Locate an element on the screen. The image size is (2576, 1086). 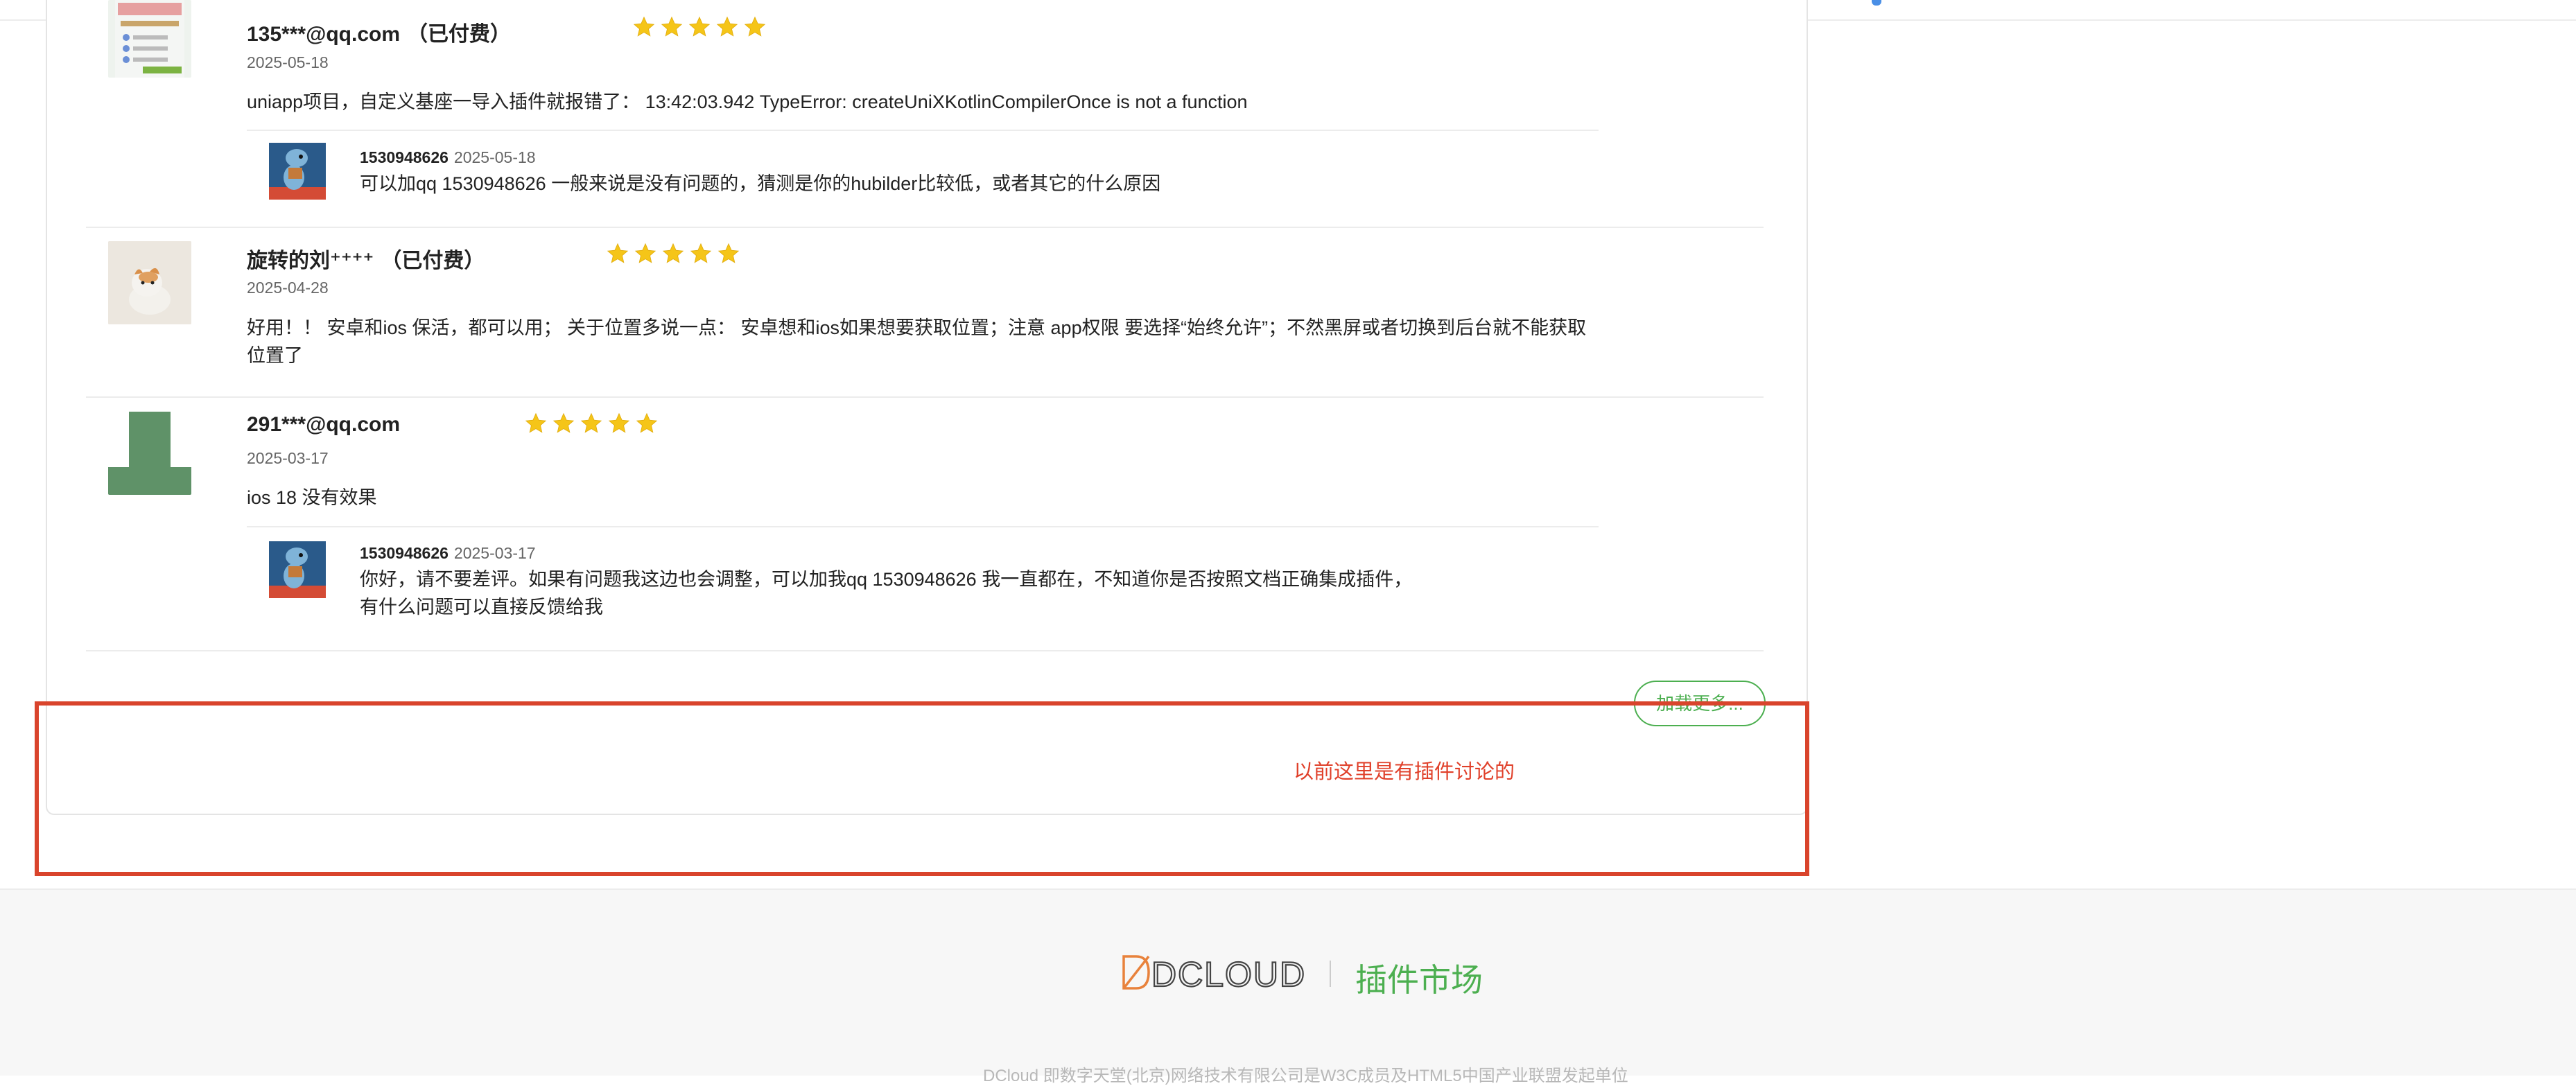
review-date: 2025-03-17 is located at coordinates (288, 458).